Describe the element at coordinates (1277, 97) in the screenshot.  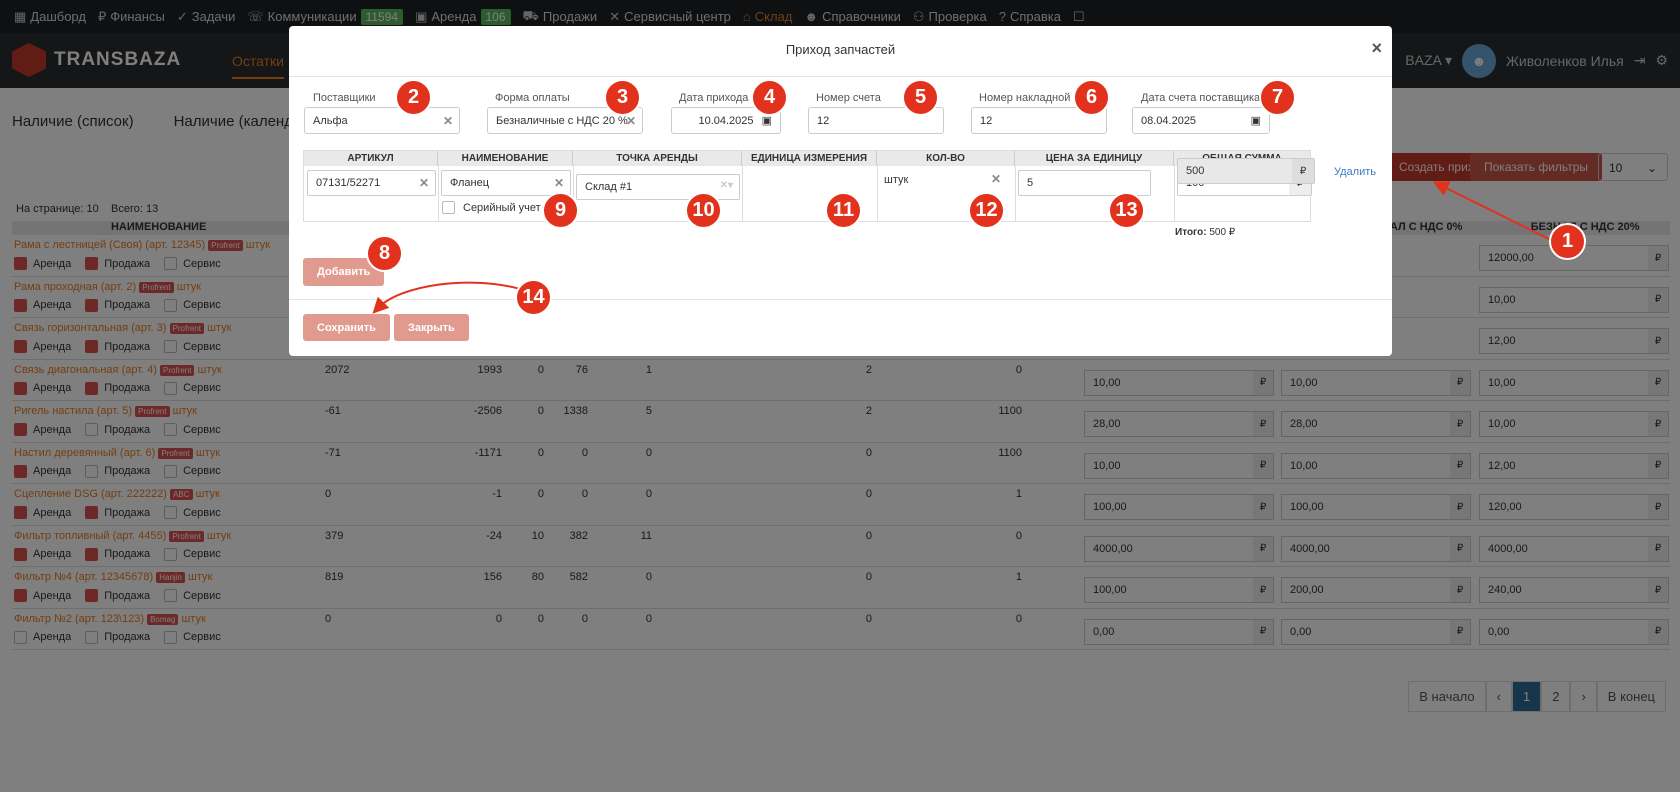
I see `marker-7: 7` at that location.